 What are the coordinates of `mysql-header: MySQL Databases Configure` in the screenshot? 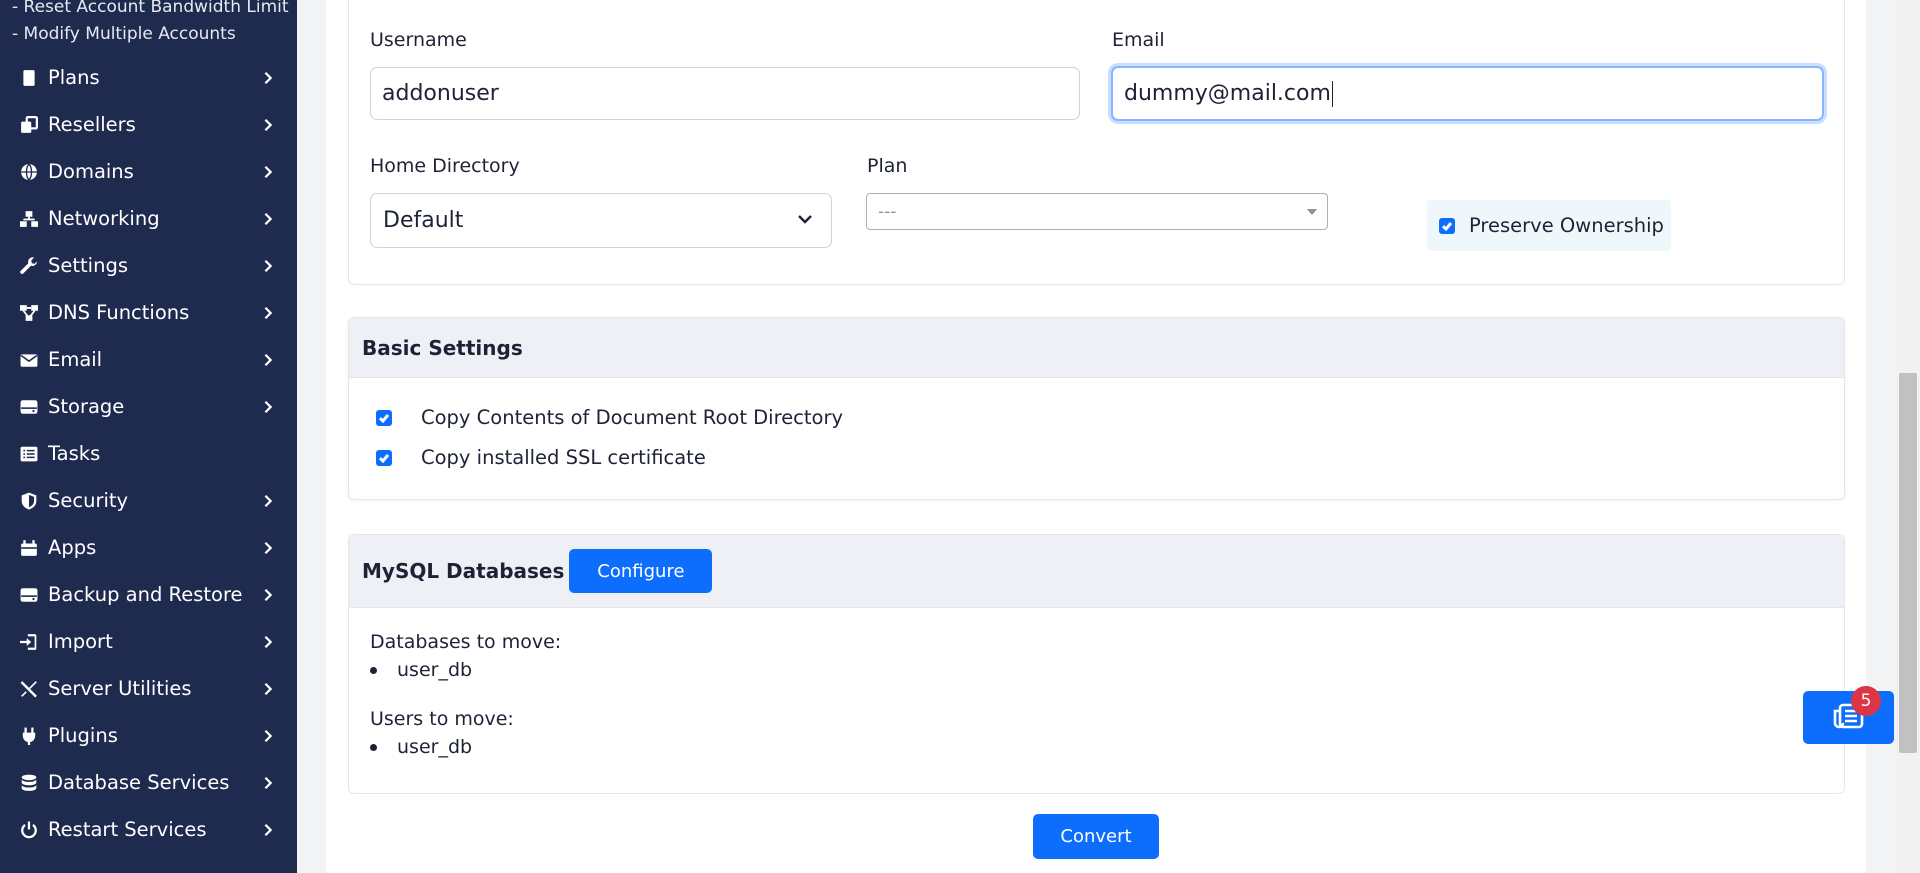 It's located at (1096, 571).